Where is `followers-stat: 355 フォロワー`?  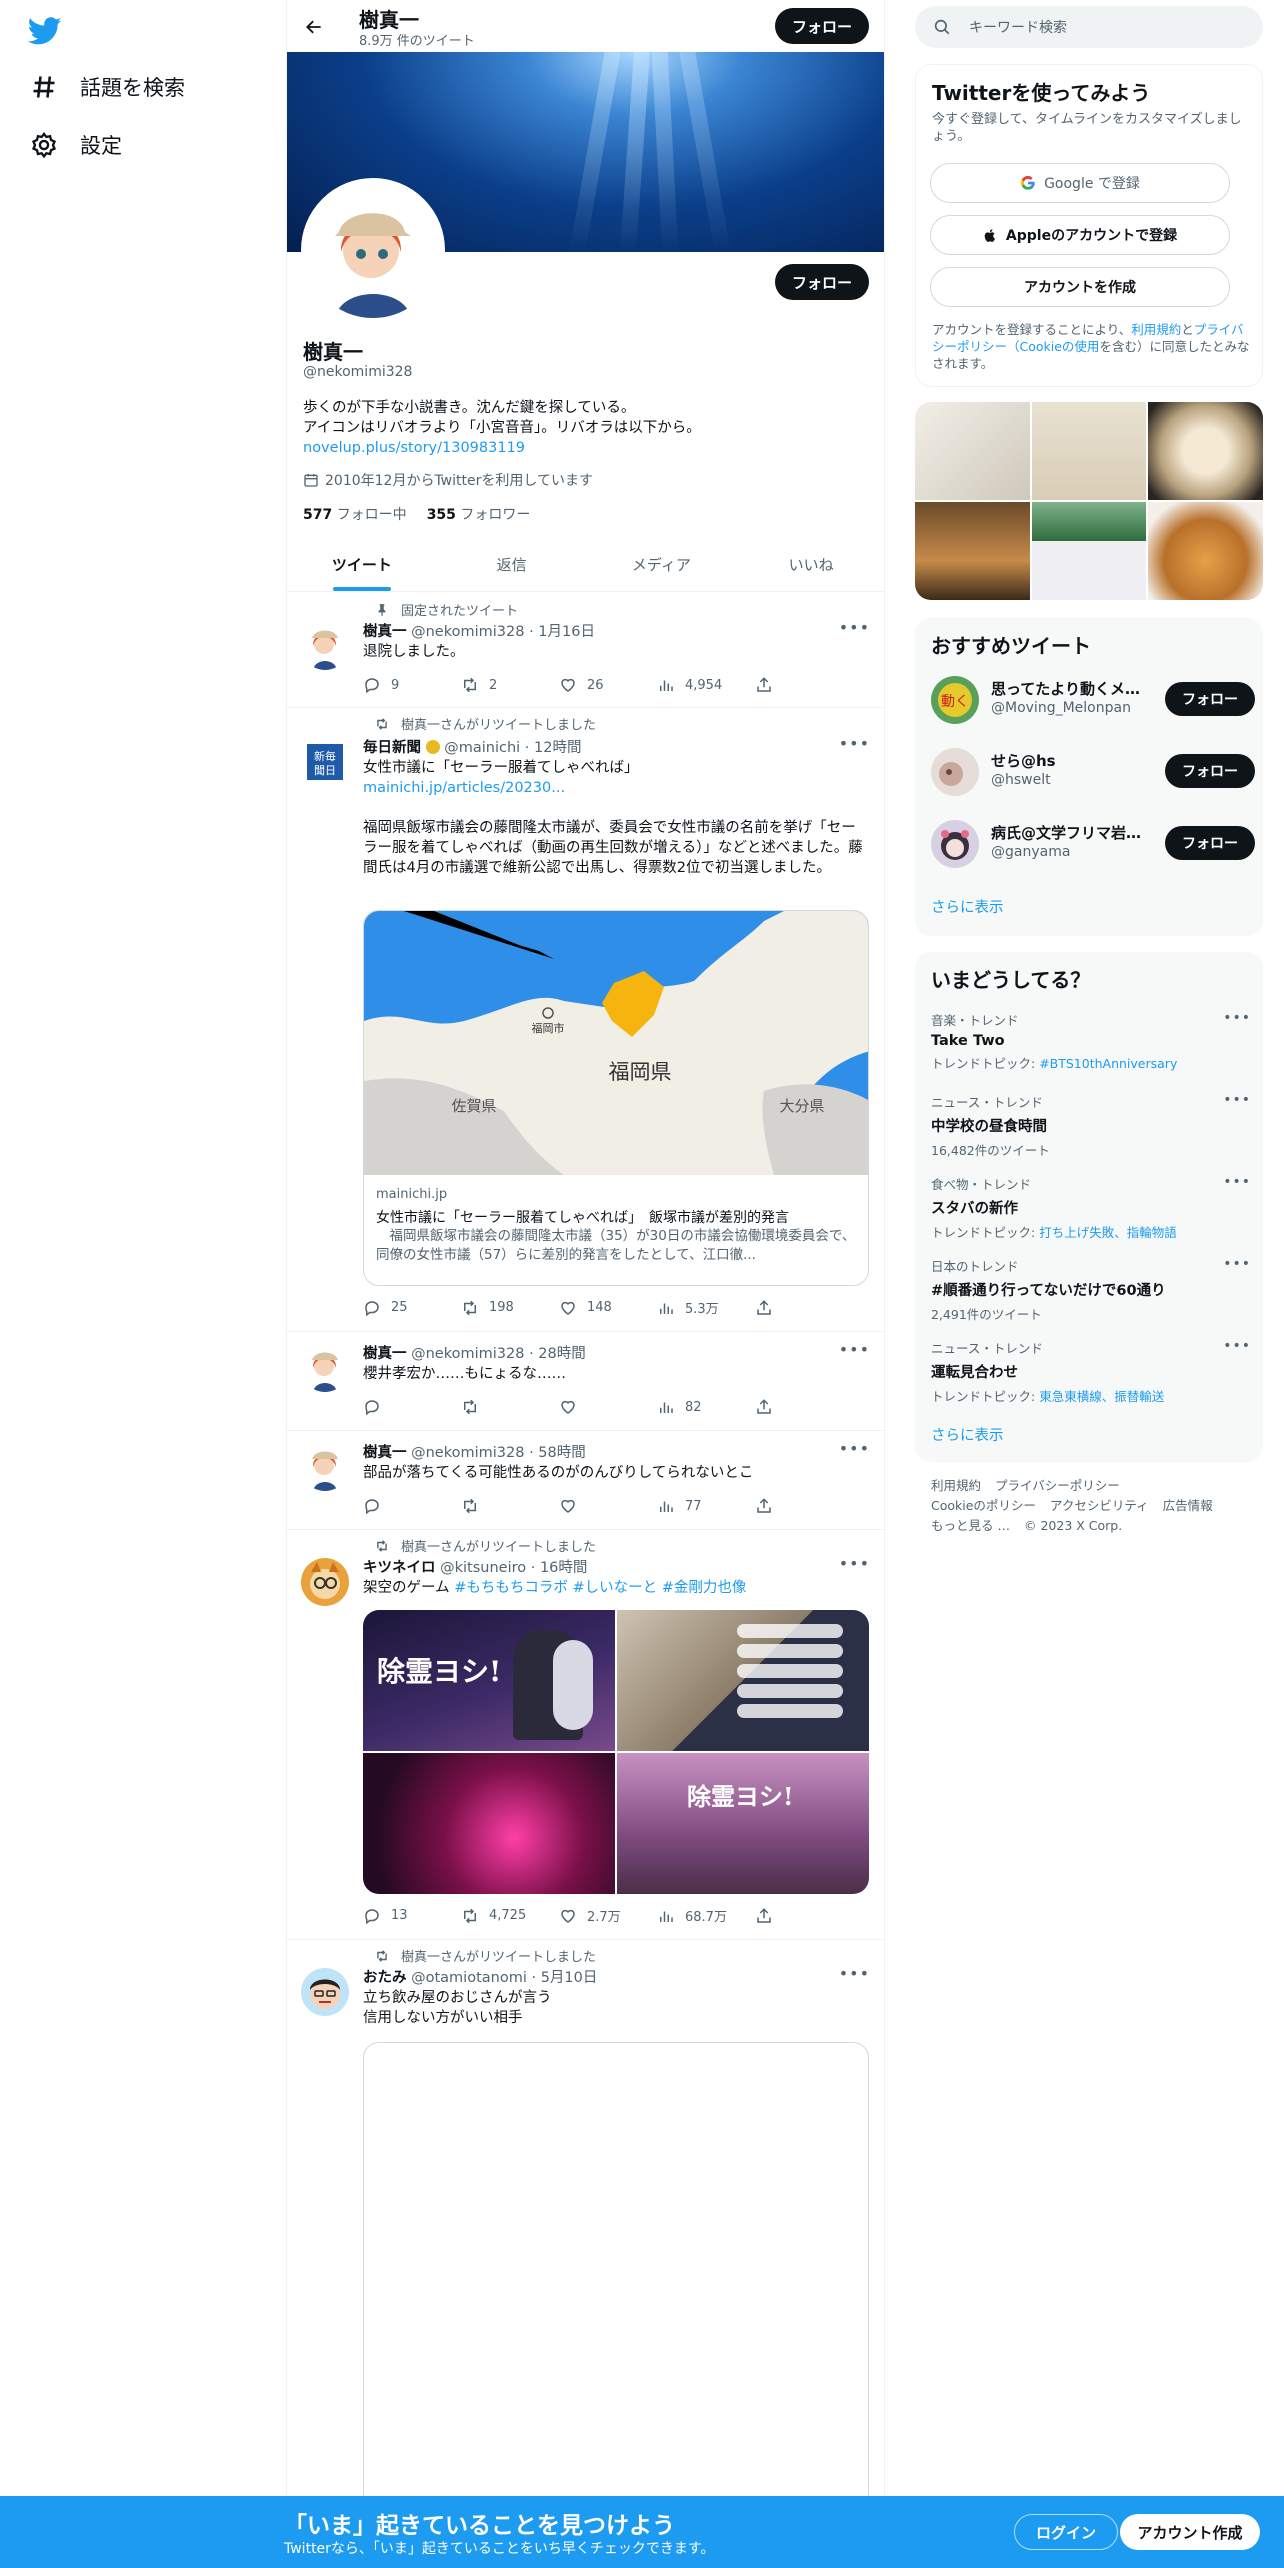
followers-stat: 355 フォロワー is located at coordinates (479, 514).